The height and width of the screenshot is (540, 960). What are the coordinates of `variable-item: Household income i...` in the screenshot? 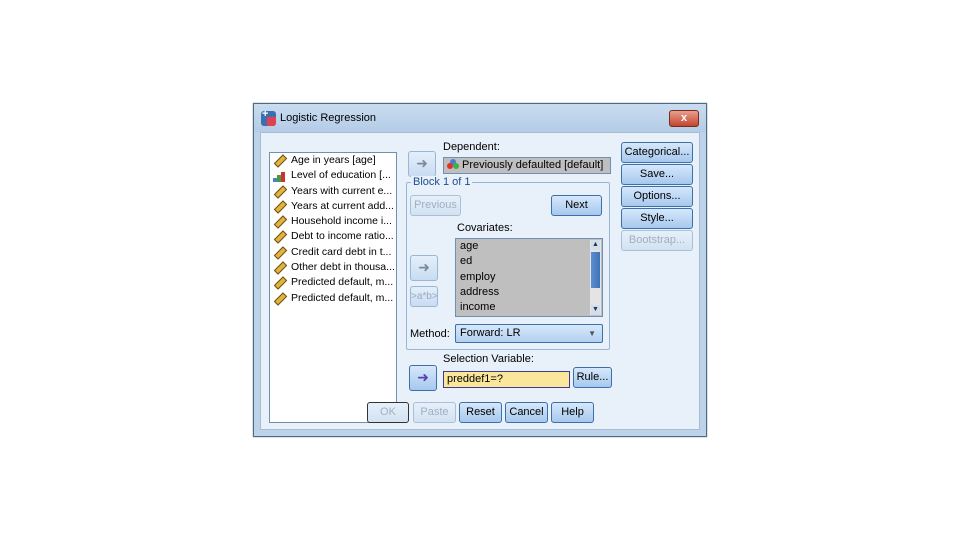 It's located at (333, 221).